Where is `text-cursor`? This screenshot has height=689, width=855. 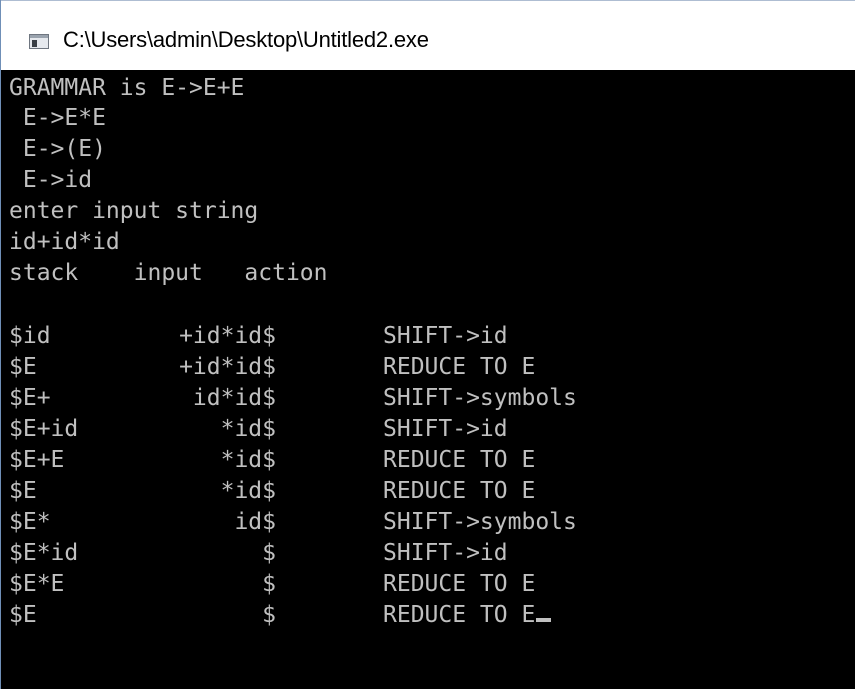 text-cursor is located at coordinates (544, 620).